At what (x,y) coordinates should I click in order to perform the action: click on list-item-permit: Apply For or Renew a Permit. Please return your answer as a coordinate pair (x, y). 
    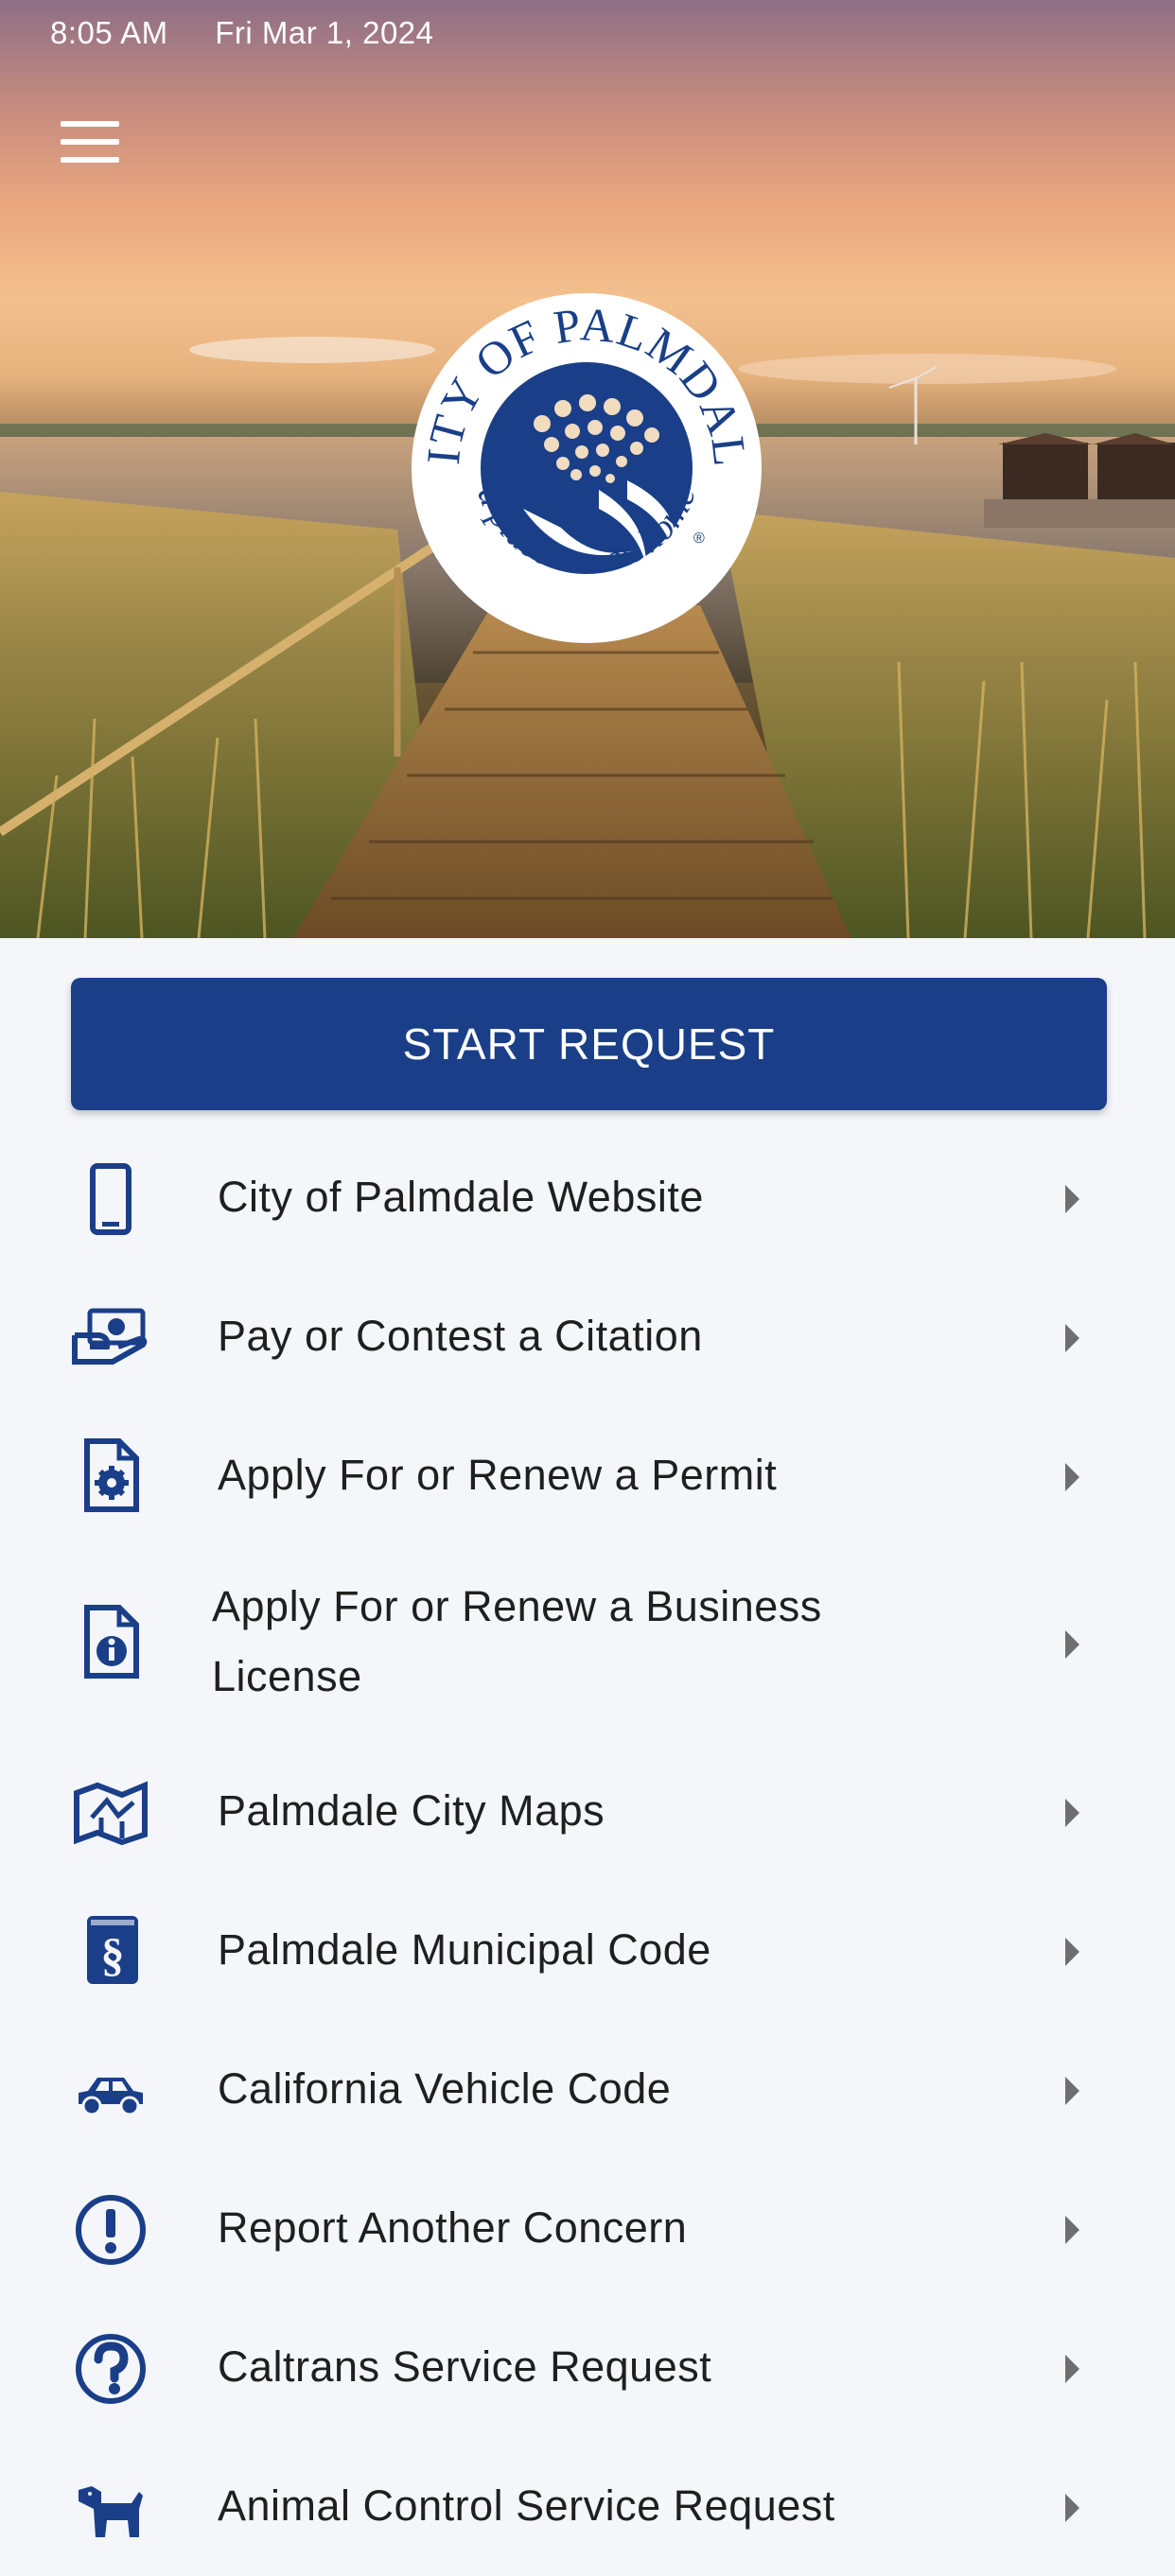
    Looking at the image, I should click on (587, 1475).